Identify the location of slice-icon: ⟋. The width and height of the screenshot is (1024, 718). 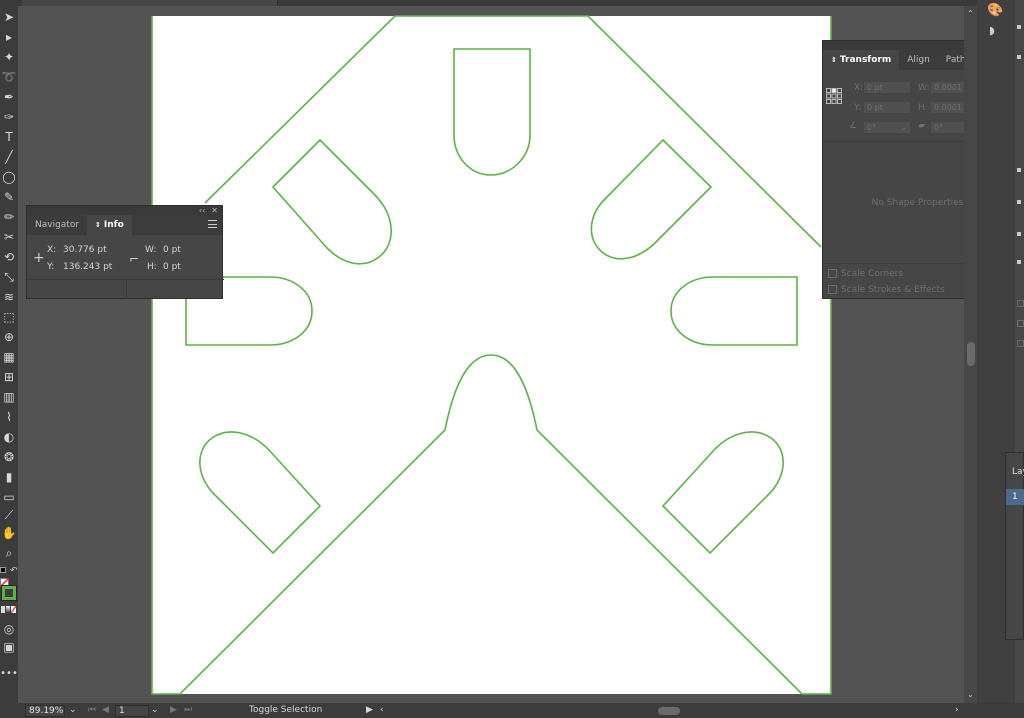
(9, 515).